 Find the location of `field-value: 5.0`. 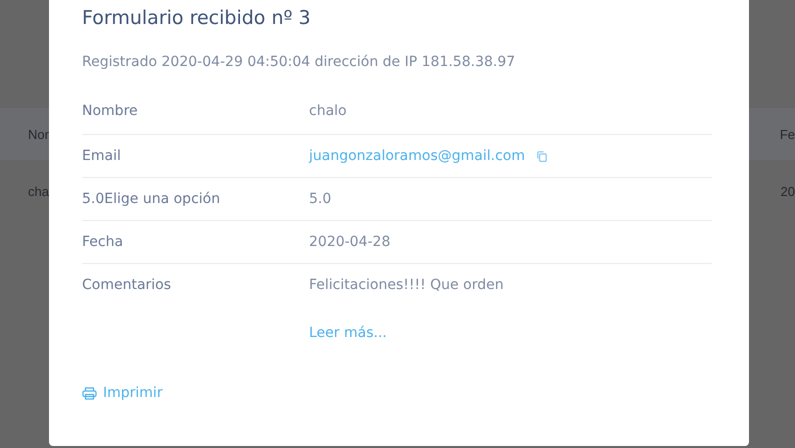

field-value: 5.0 is located at coordinates (320, 199).